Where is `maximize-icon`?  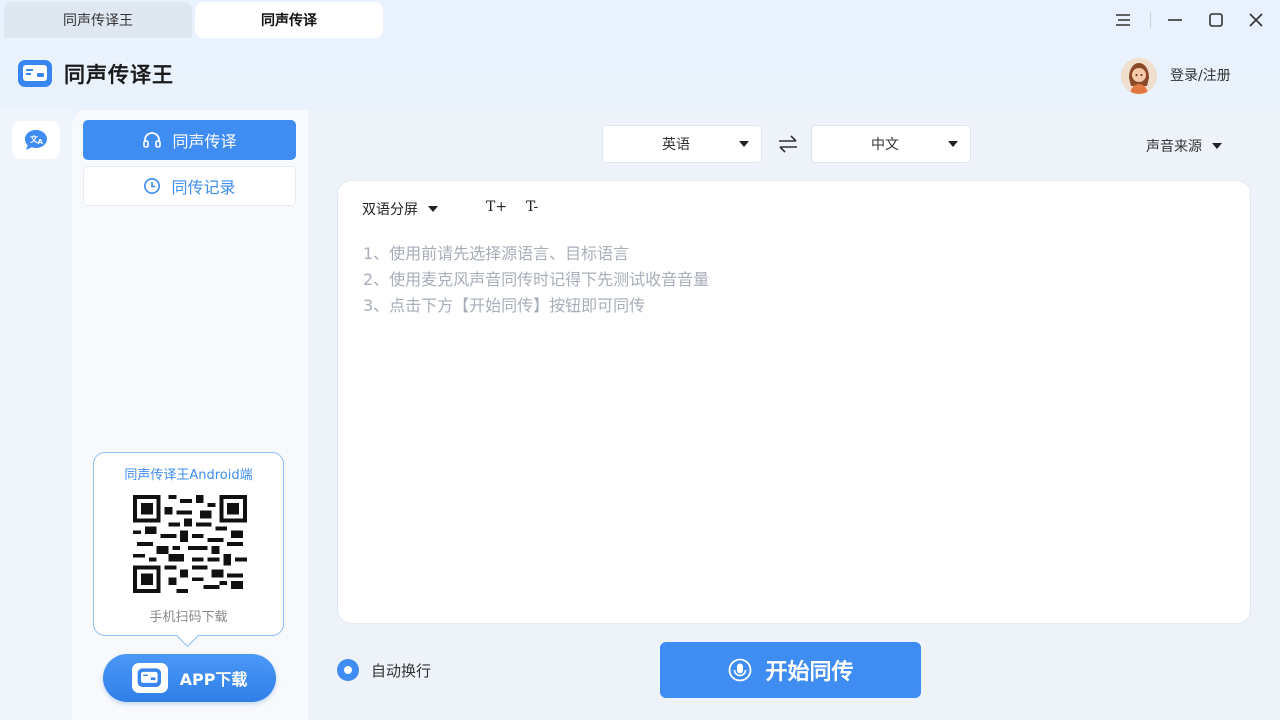 maximize-icon is located at coordinates (1216, 20).